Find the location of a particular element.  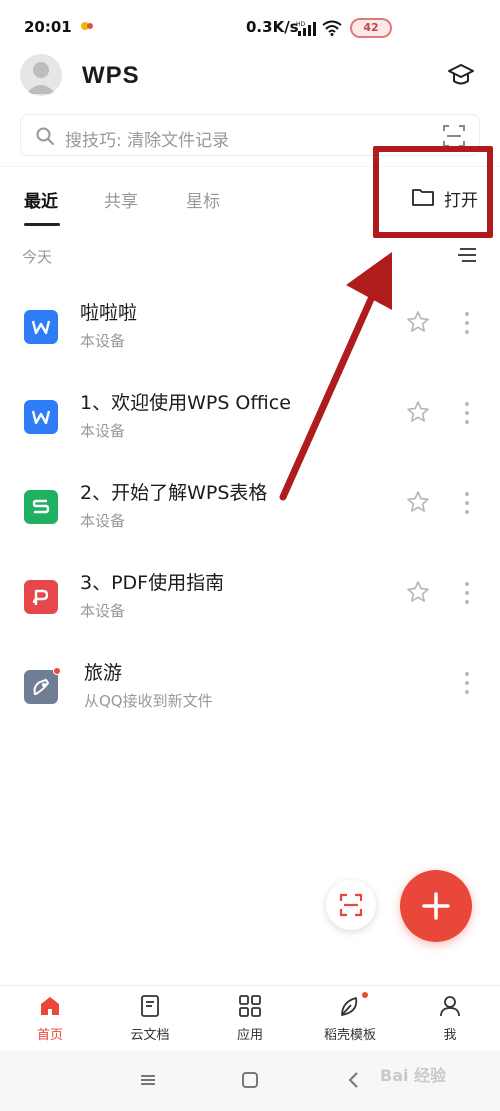

wifi-icon is located at coordinates (332, 28).